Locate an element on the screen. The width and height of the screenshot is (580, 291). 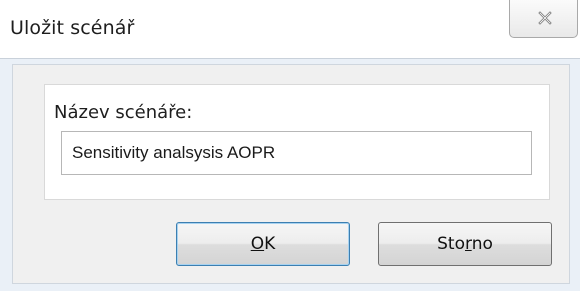
close-button is located at coordinates (543, 19).